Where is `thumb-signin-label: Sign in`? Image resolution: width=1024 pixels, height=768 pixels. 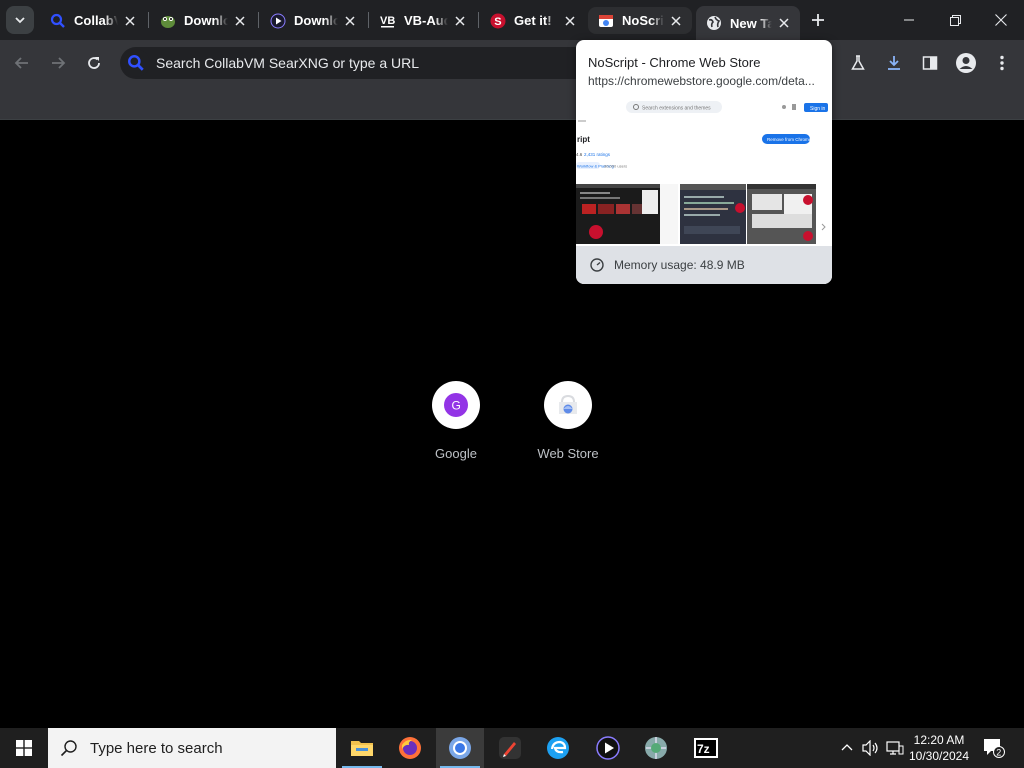
thumb-signin-label: Sign in is located at coordinates (818, 109).